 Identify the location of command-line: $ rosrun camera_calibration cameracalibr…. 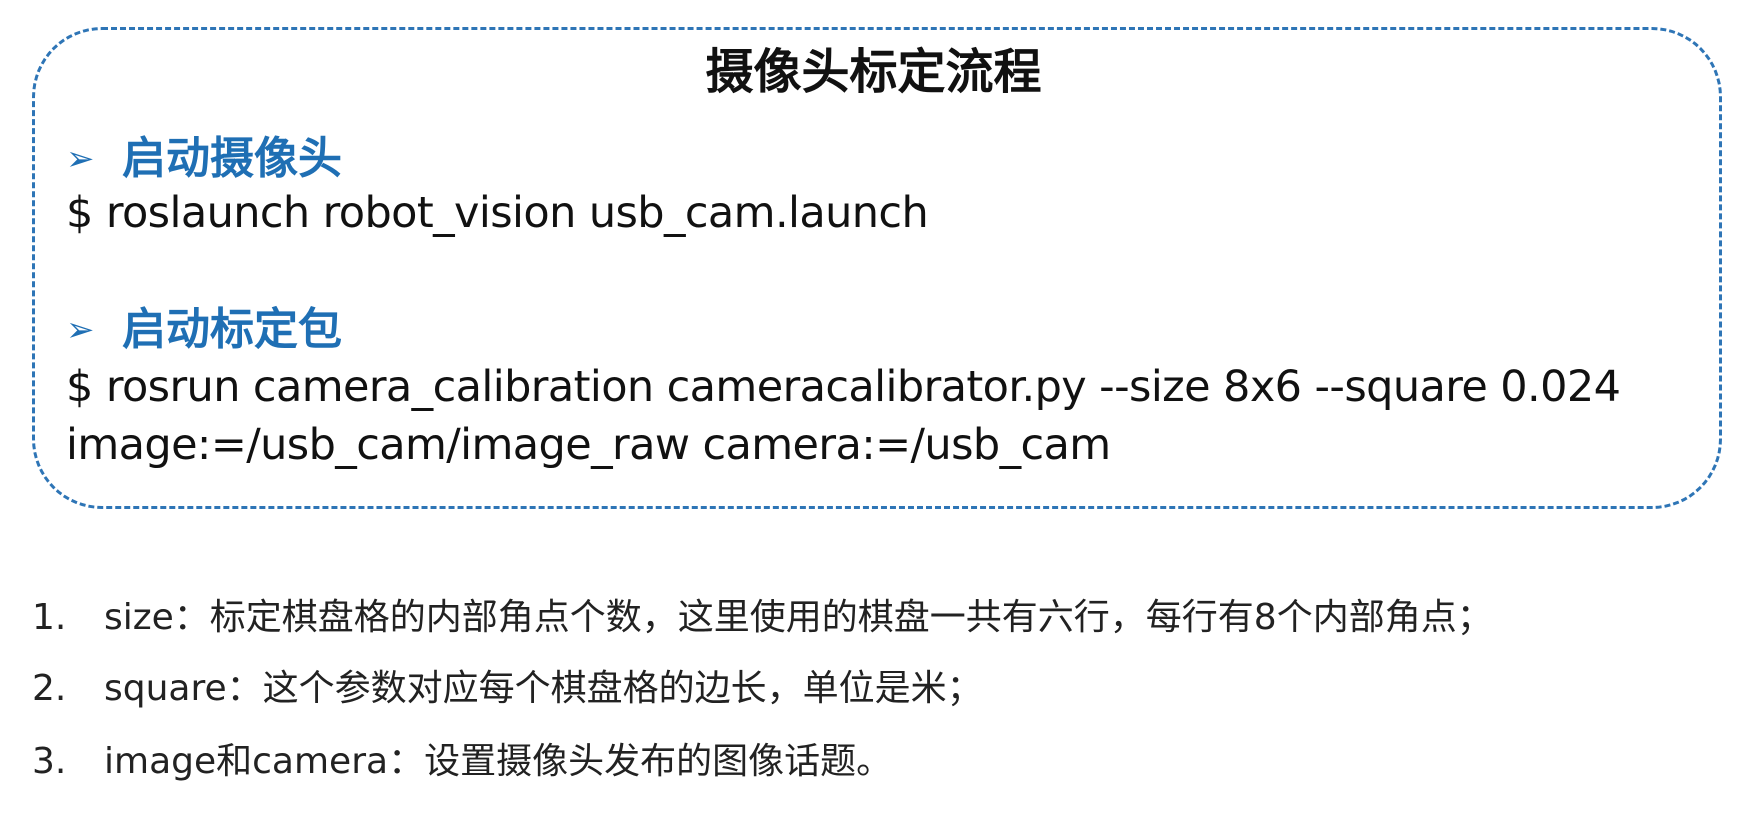
(843, 387).